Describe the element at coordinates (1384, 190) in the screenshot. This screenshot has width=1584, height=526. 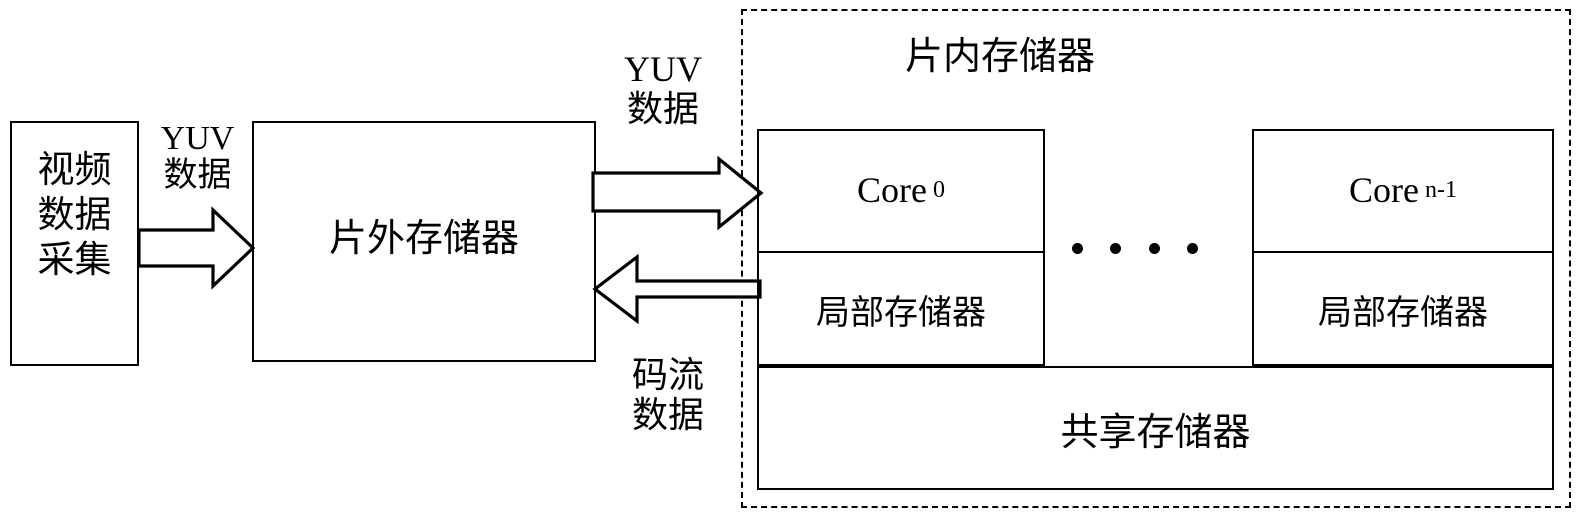
I see `core-n-1-name-text: Core` at that location.